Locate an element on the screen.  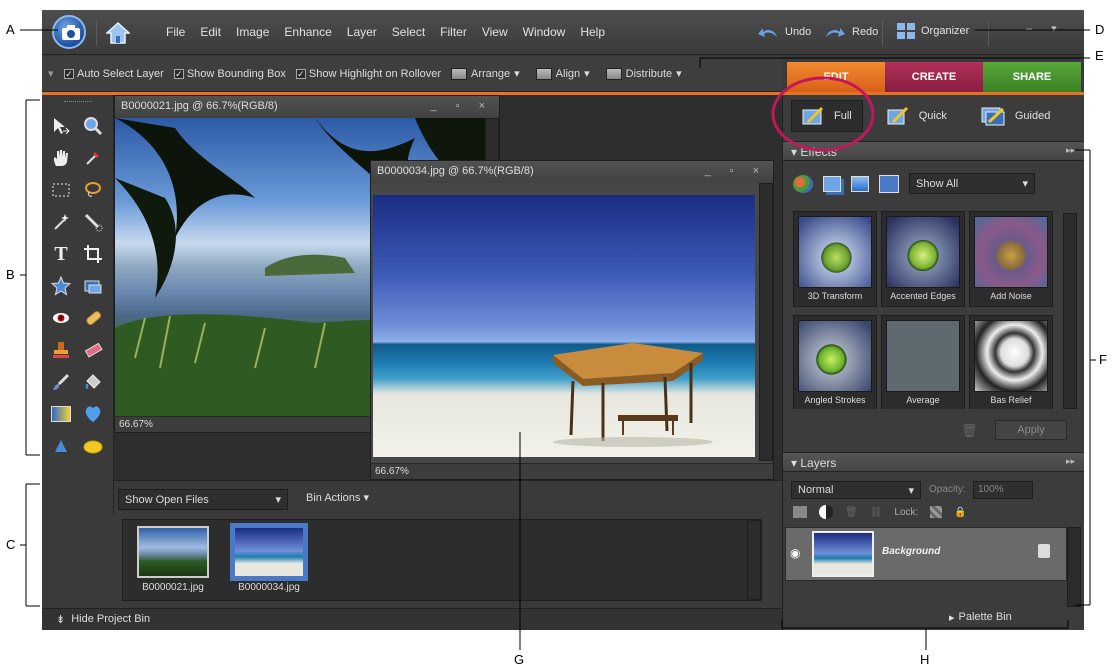
callout-f: F is located at coordinates (1103, 359).